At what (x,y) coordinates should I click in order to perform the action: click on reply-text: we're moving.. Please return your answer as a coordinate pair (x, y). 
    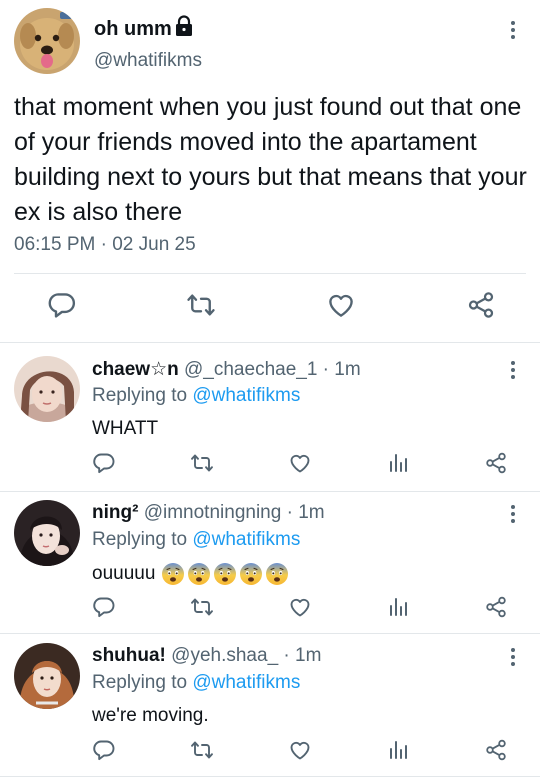
    Looking at the image, I should click on (150, 716).